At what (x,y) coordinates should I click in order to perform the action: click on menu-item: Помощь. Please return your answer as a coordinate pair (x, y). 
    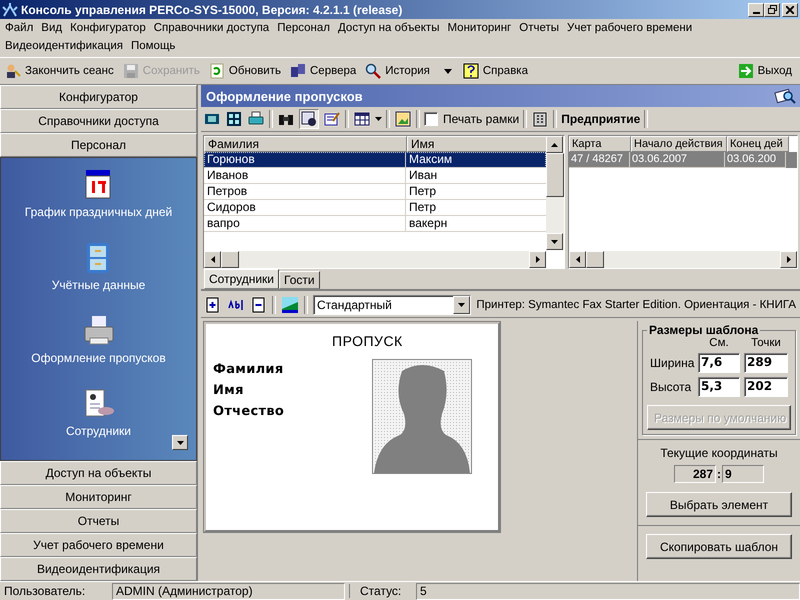
    Looking at the image, I should click on (154, 47).